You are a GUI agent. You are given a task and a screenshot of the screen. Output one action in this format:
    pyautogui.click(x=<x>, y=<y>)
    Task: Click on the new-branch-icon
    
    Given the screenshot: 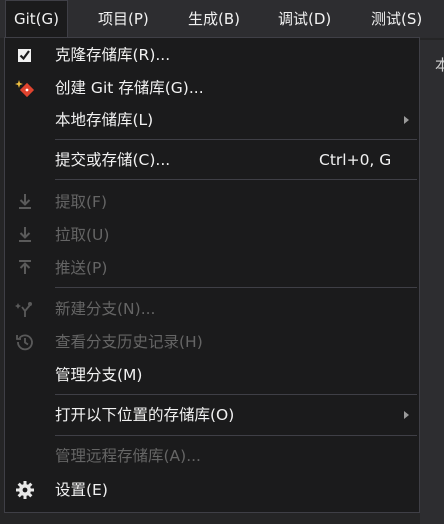 What is the action you would take?
    pyautogui.click(x=25, y=309)
    